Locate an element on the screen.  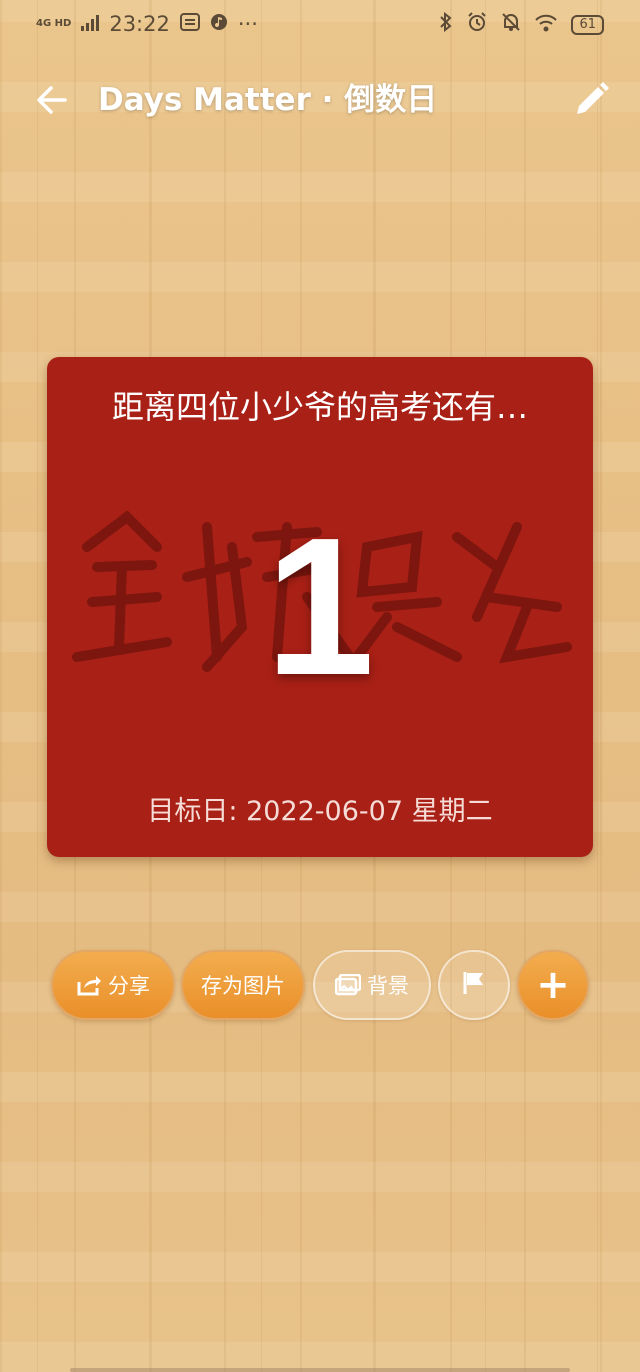
bluetooth-icon is located at coordinates (446, 24).